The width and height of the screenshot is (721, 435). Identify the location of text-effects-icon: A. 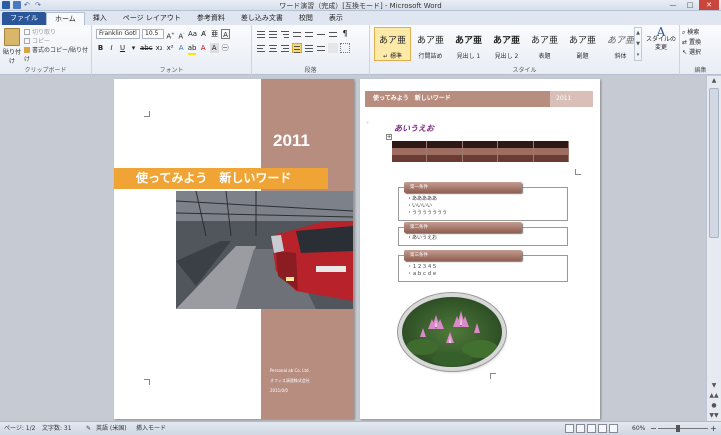
(181, 48).